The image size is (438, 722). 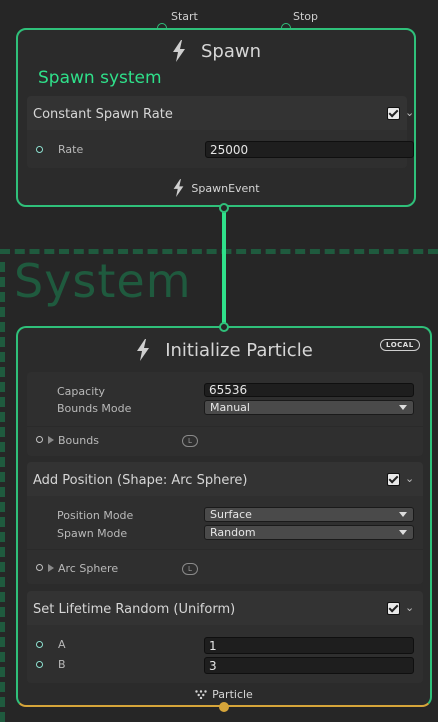 I want to click on flow-connection, so click(x=224, y=268).